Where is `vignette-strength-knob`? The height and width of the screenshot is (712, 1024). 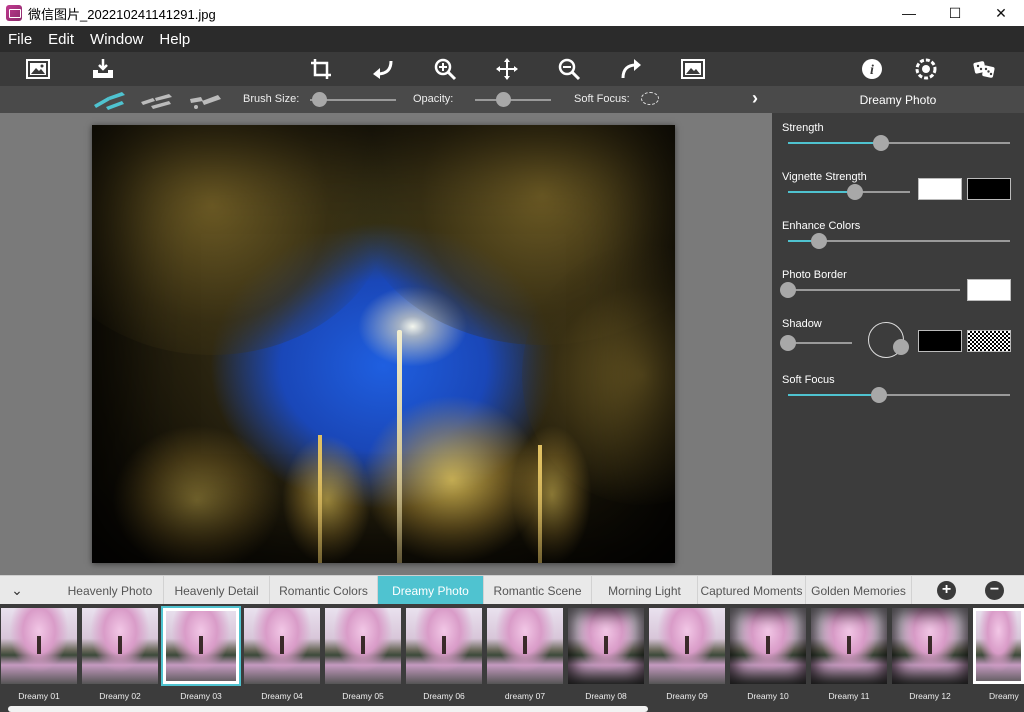
vignette-strength-knob is located at coordinates (855, 192).